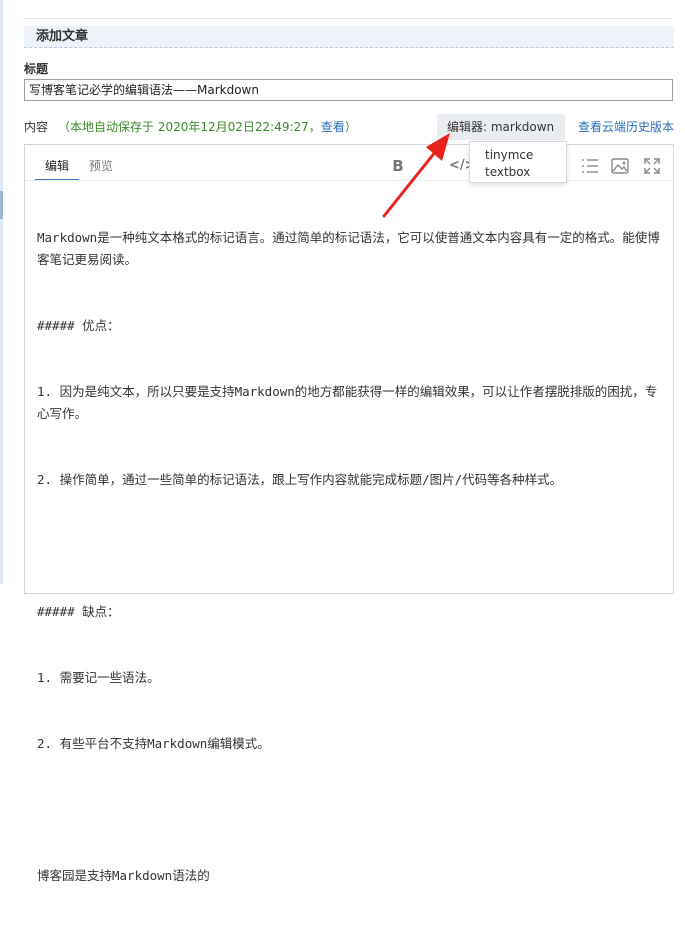 Image resolution: width=685 pixels, height=931 pixels. What do you see at coordinates (1, 205) in the screenshot?
I see `left-panel-marker` at bounding box center [1, 205].